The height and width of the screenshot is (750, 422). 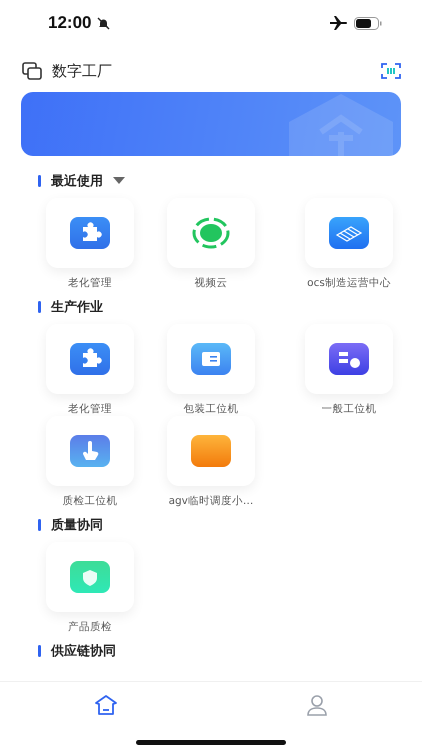 I want to click on scan-icon, so click(x=391, y=71).